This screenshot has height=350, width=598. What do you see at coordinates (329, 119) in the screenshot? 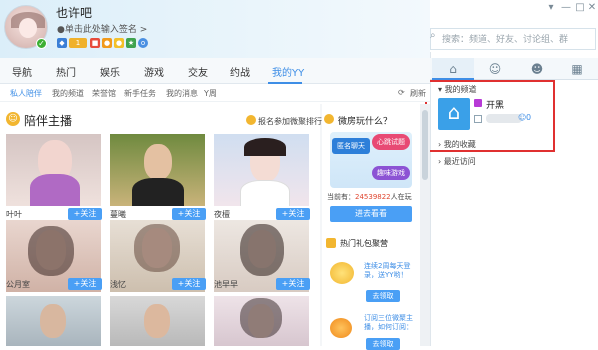
I see `game-room-icon` at bounding box center [329, 119].